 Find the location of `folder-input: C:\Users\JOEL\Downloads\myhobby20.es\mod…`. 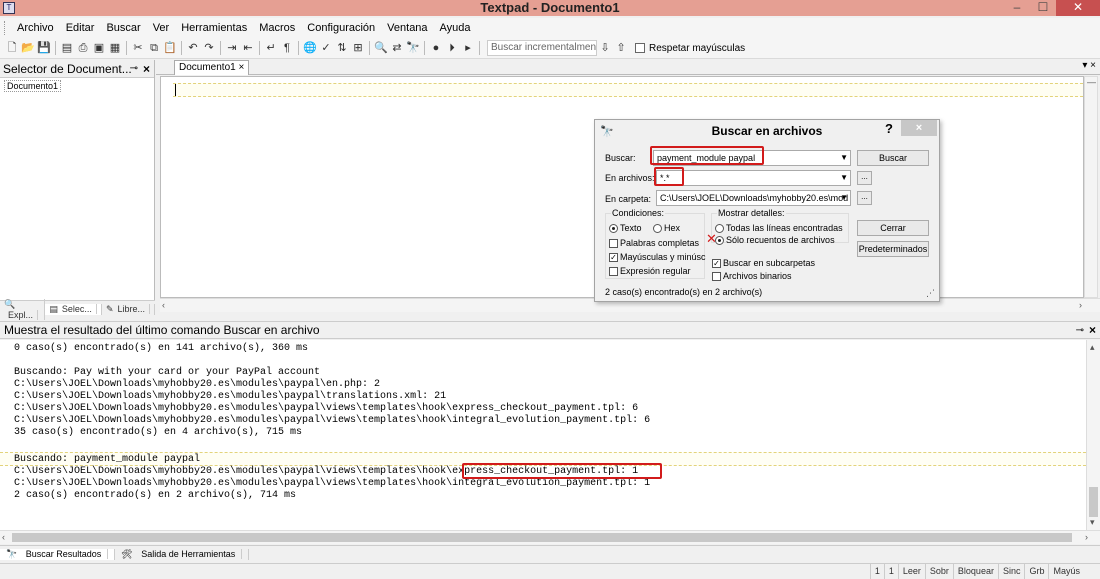

folder-input: C:\Users\JOEL\Downloads\myhobby20.es\mod… is located at coordinates (753, 198).